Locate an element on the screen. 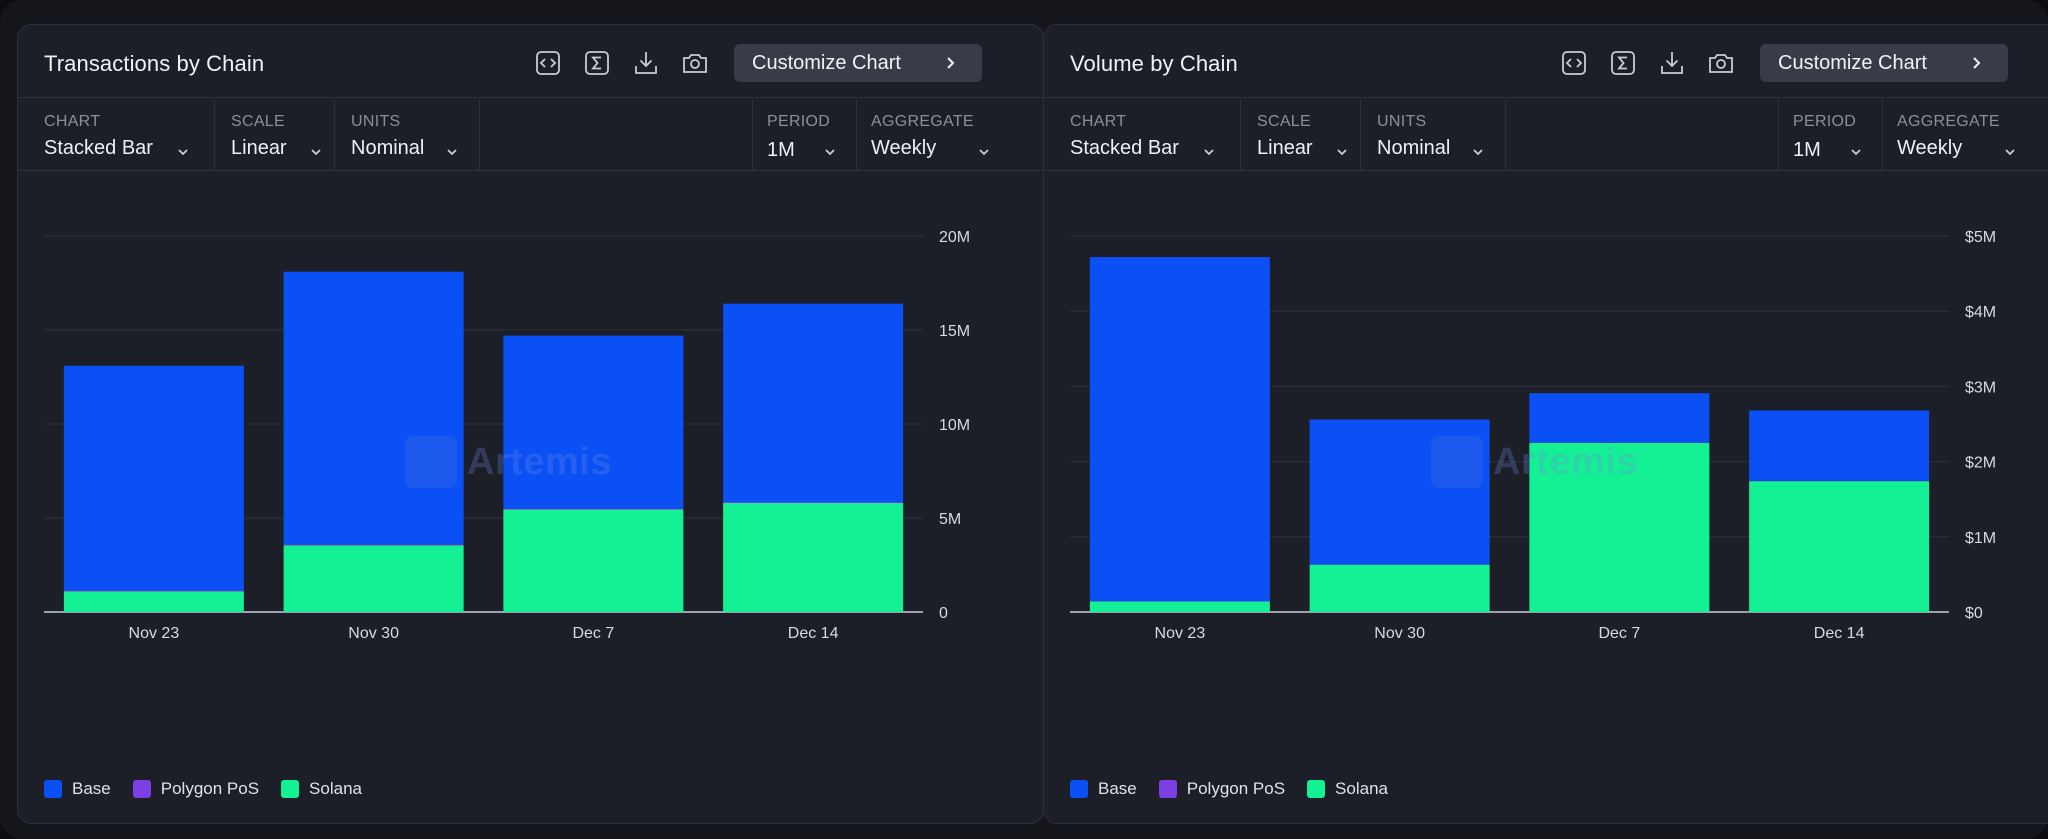 This screenshot has width=2048, height=839. units-label: UNITS is located at coordinates (1402, 121).